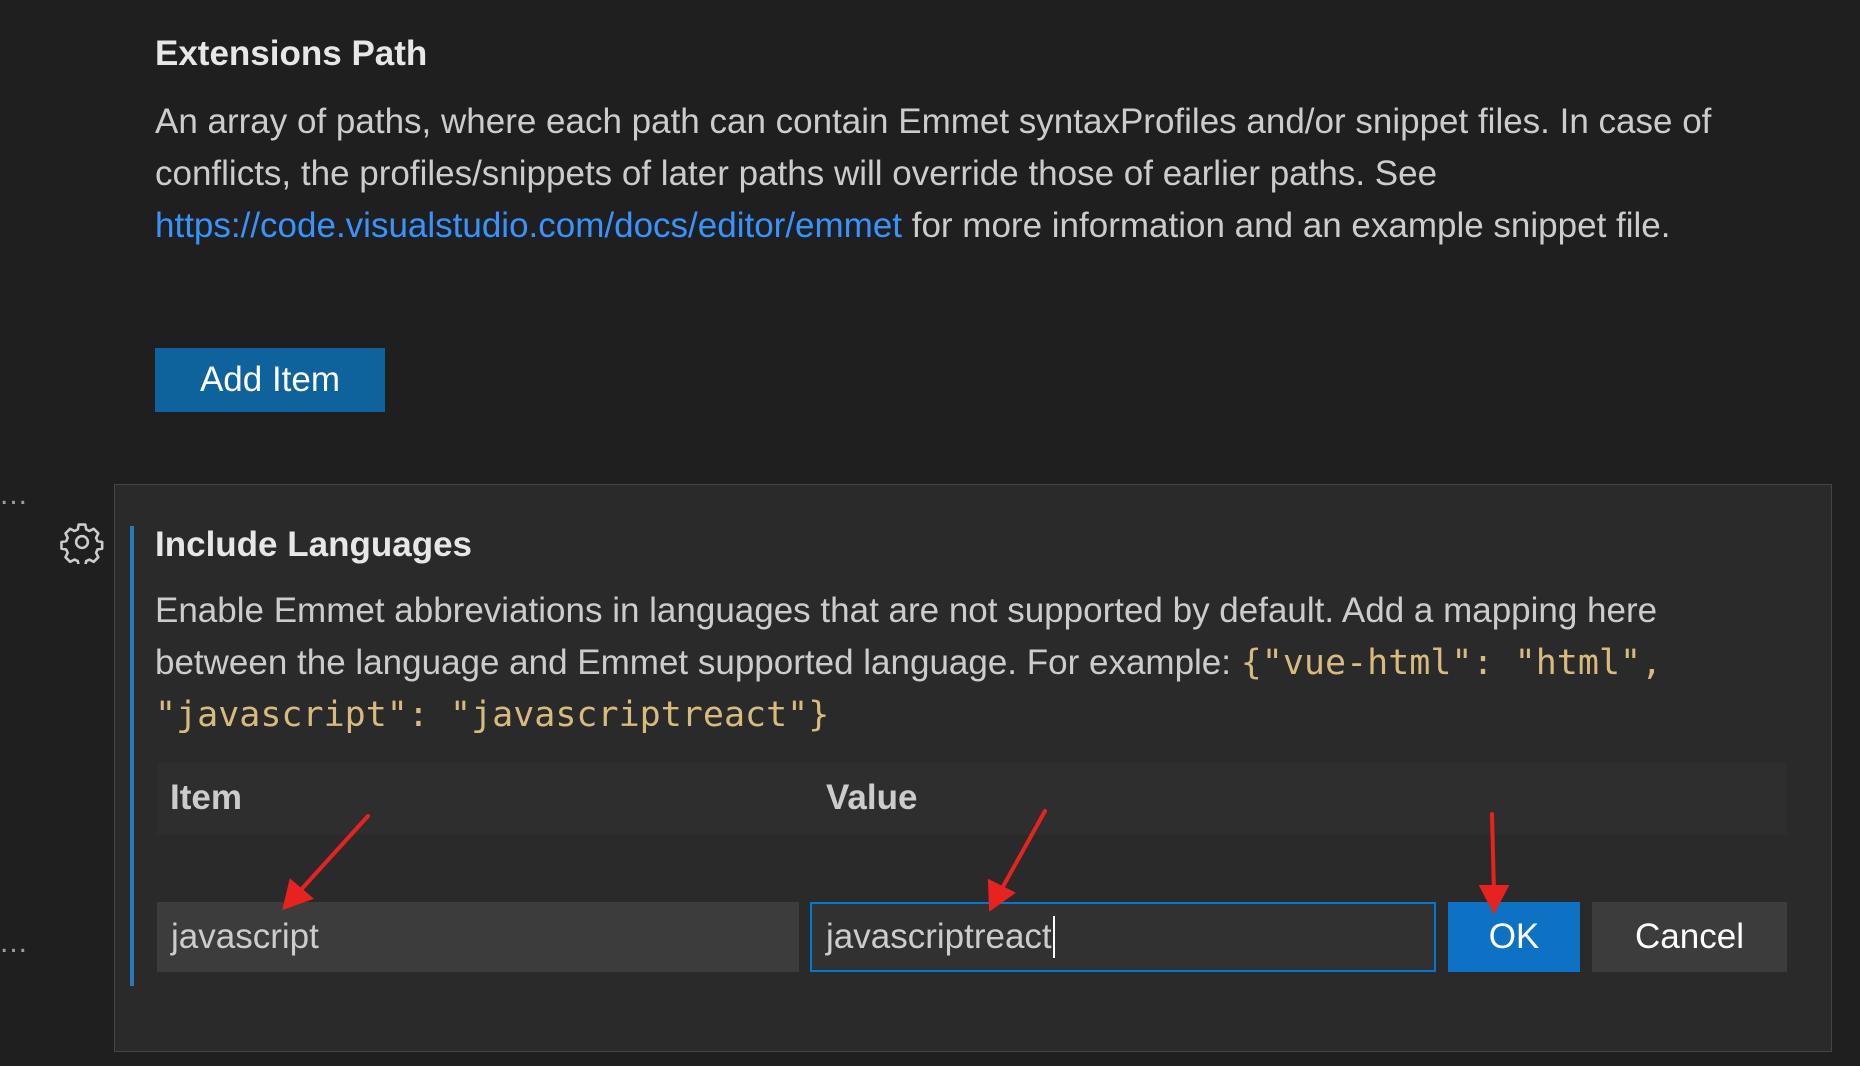  I want to click on gear-icon, so click(82, 542).